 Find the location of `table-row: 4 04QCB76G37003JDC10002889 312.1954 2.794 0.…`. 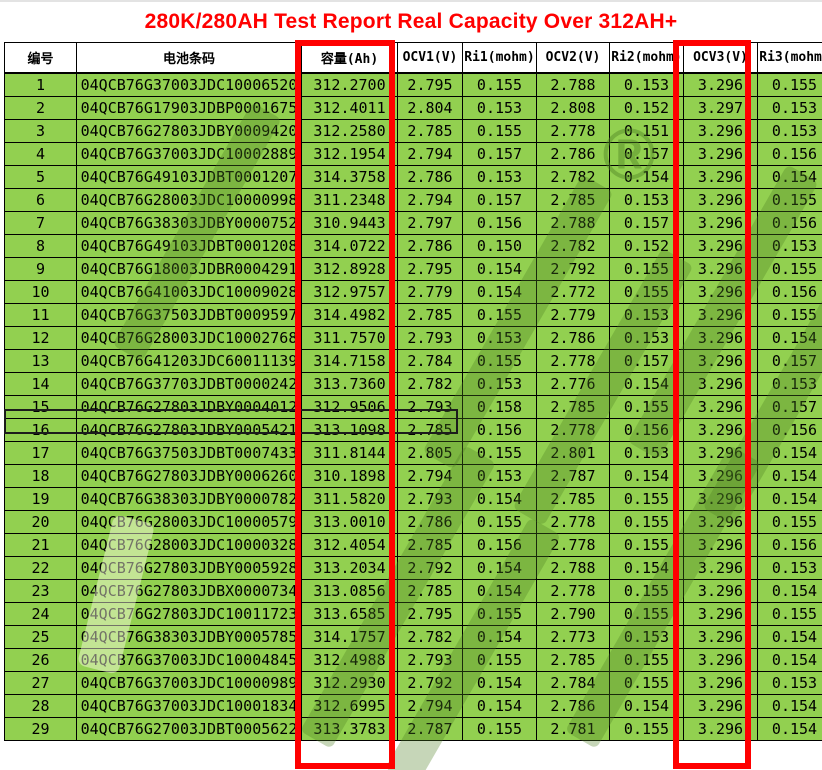

table-row: 4 04QCB76G37003JDC10002889 312.1954 2.794 0.… is located at coordinates (413, 154).